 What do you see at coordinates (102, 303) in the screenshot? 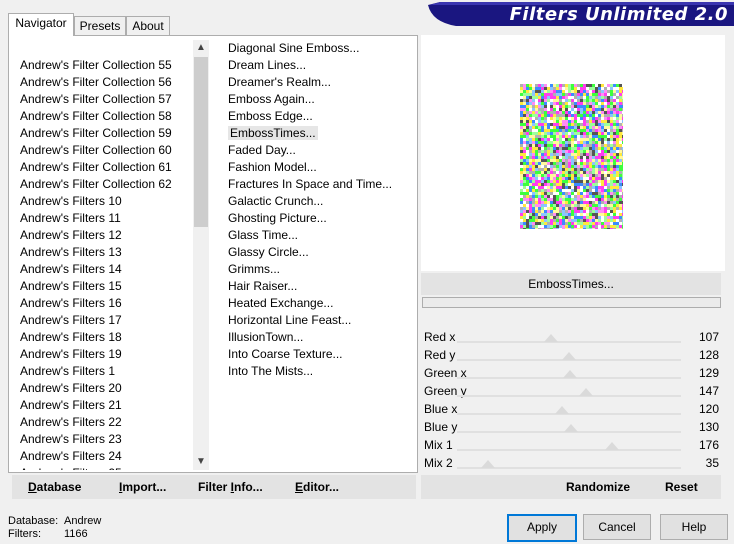
I see `category-item: Andrew's Filters 16` at bounding box center [102, 303].